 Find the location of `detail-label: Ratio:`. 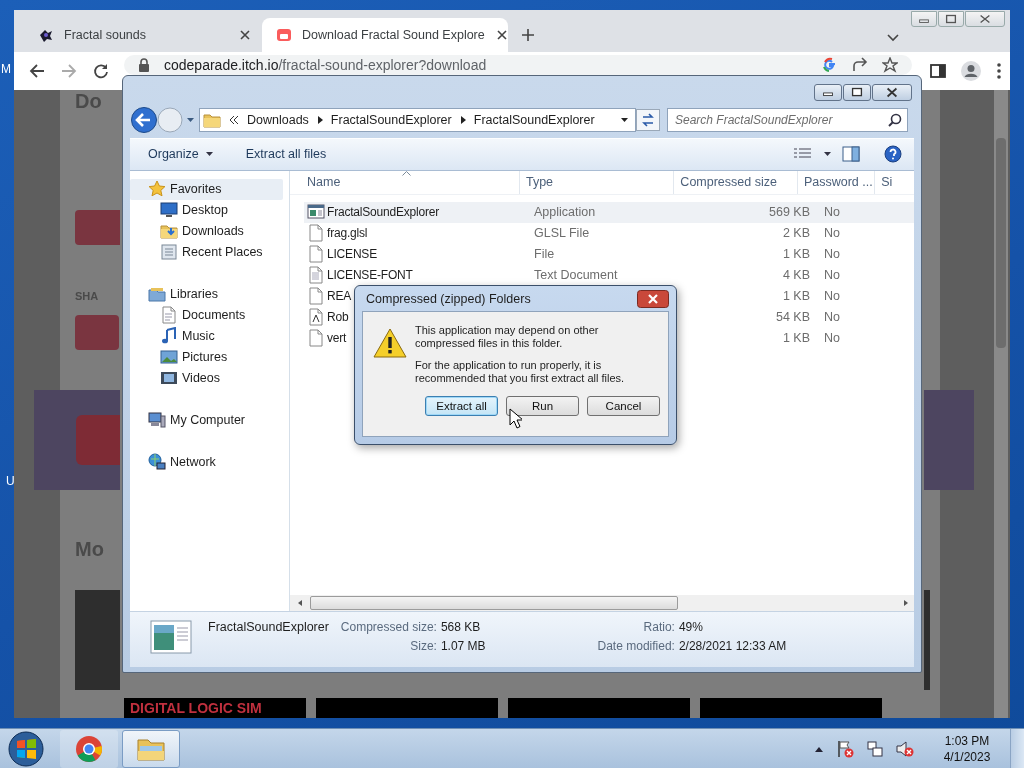

detail-label: Ratio: is located at coordinates (658, 627).